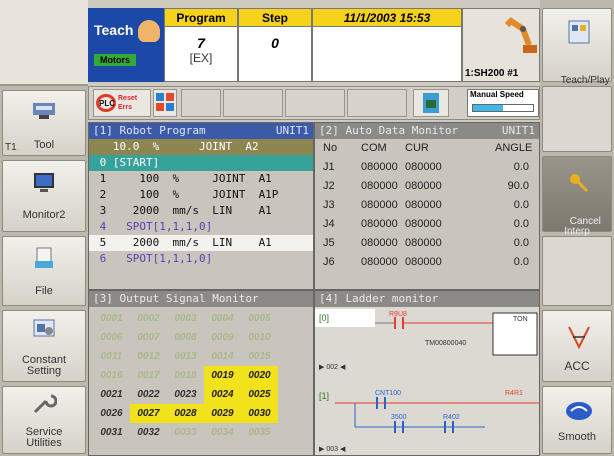 The image size is (614, 456). What do you see at coordinates (201, 179) in the screenshot?
I see `program-line: 1 100 % JOINT A1` at bounding box center [201, 179].